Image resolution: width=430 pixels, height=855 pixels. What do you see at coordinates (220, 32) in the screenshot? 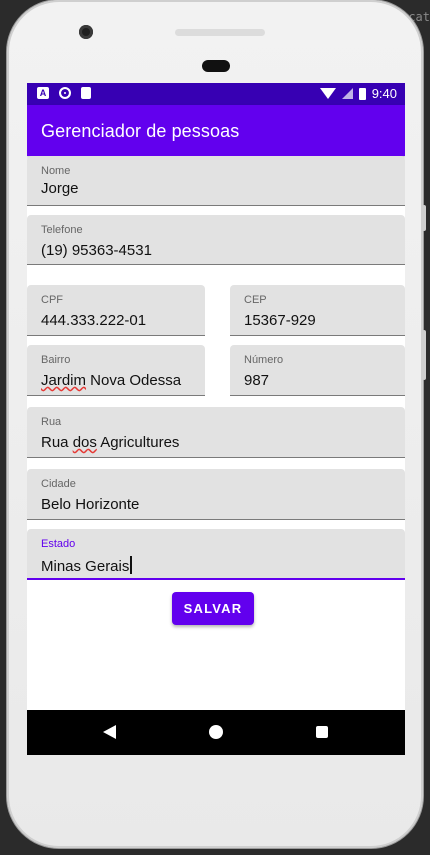
I see `earpiece-speaker` at bounding box center [220, 32].